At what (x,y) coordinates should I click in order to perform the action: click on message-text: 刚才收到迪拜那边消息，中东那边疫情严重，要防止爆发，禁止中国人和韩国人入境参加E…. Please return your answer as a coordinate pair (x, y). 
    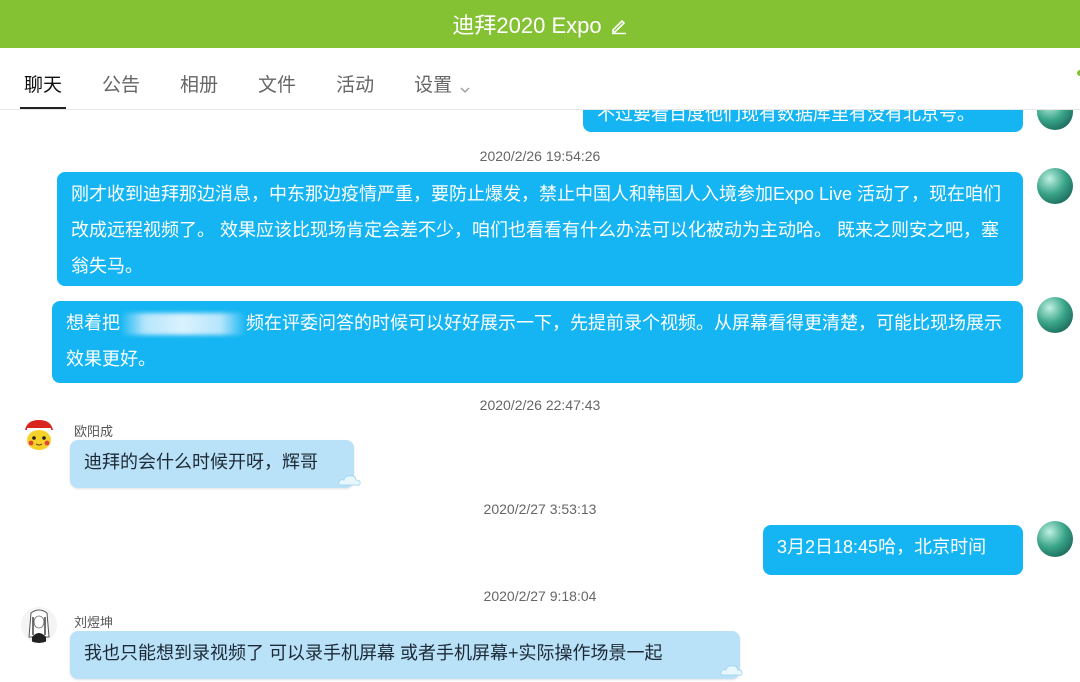
    Looking at the image, I should click on (536, 230).